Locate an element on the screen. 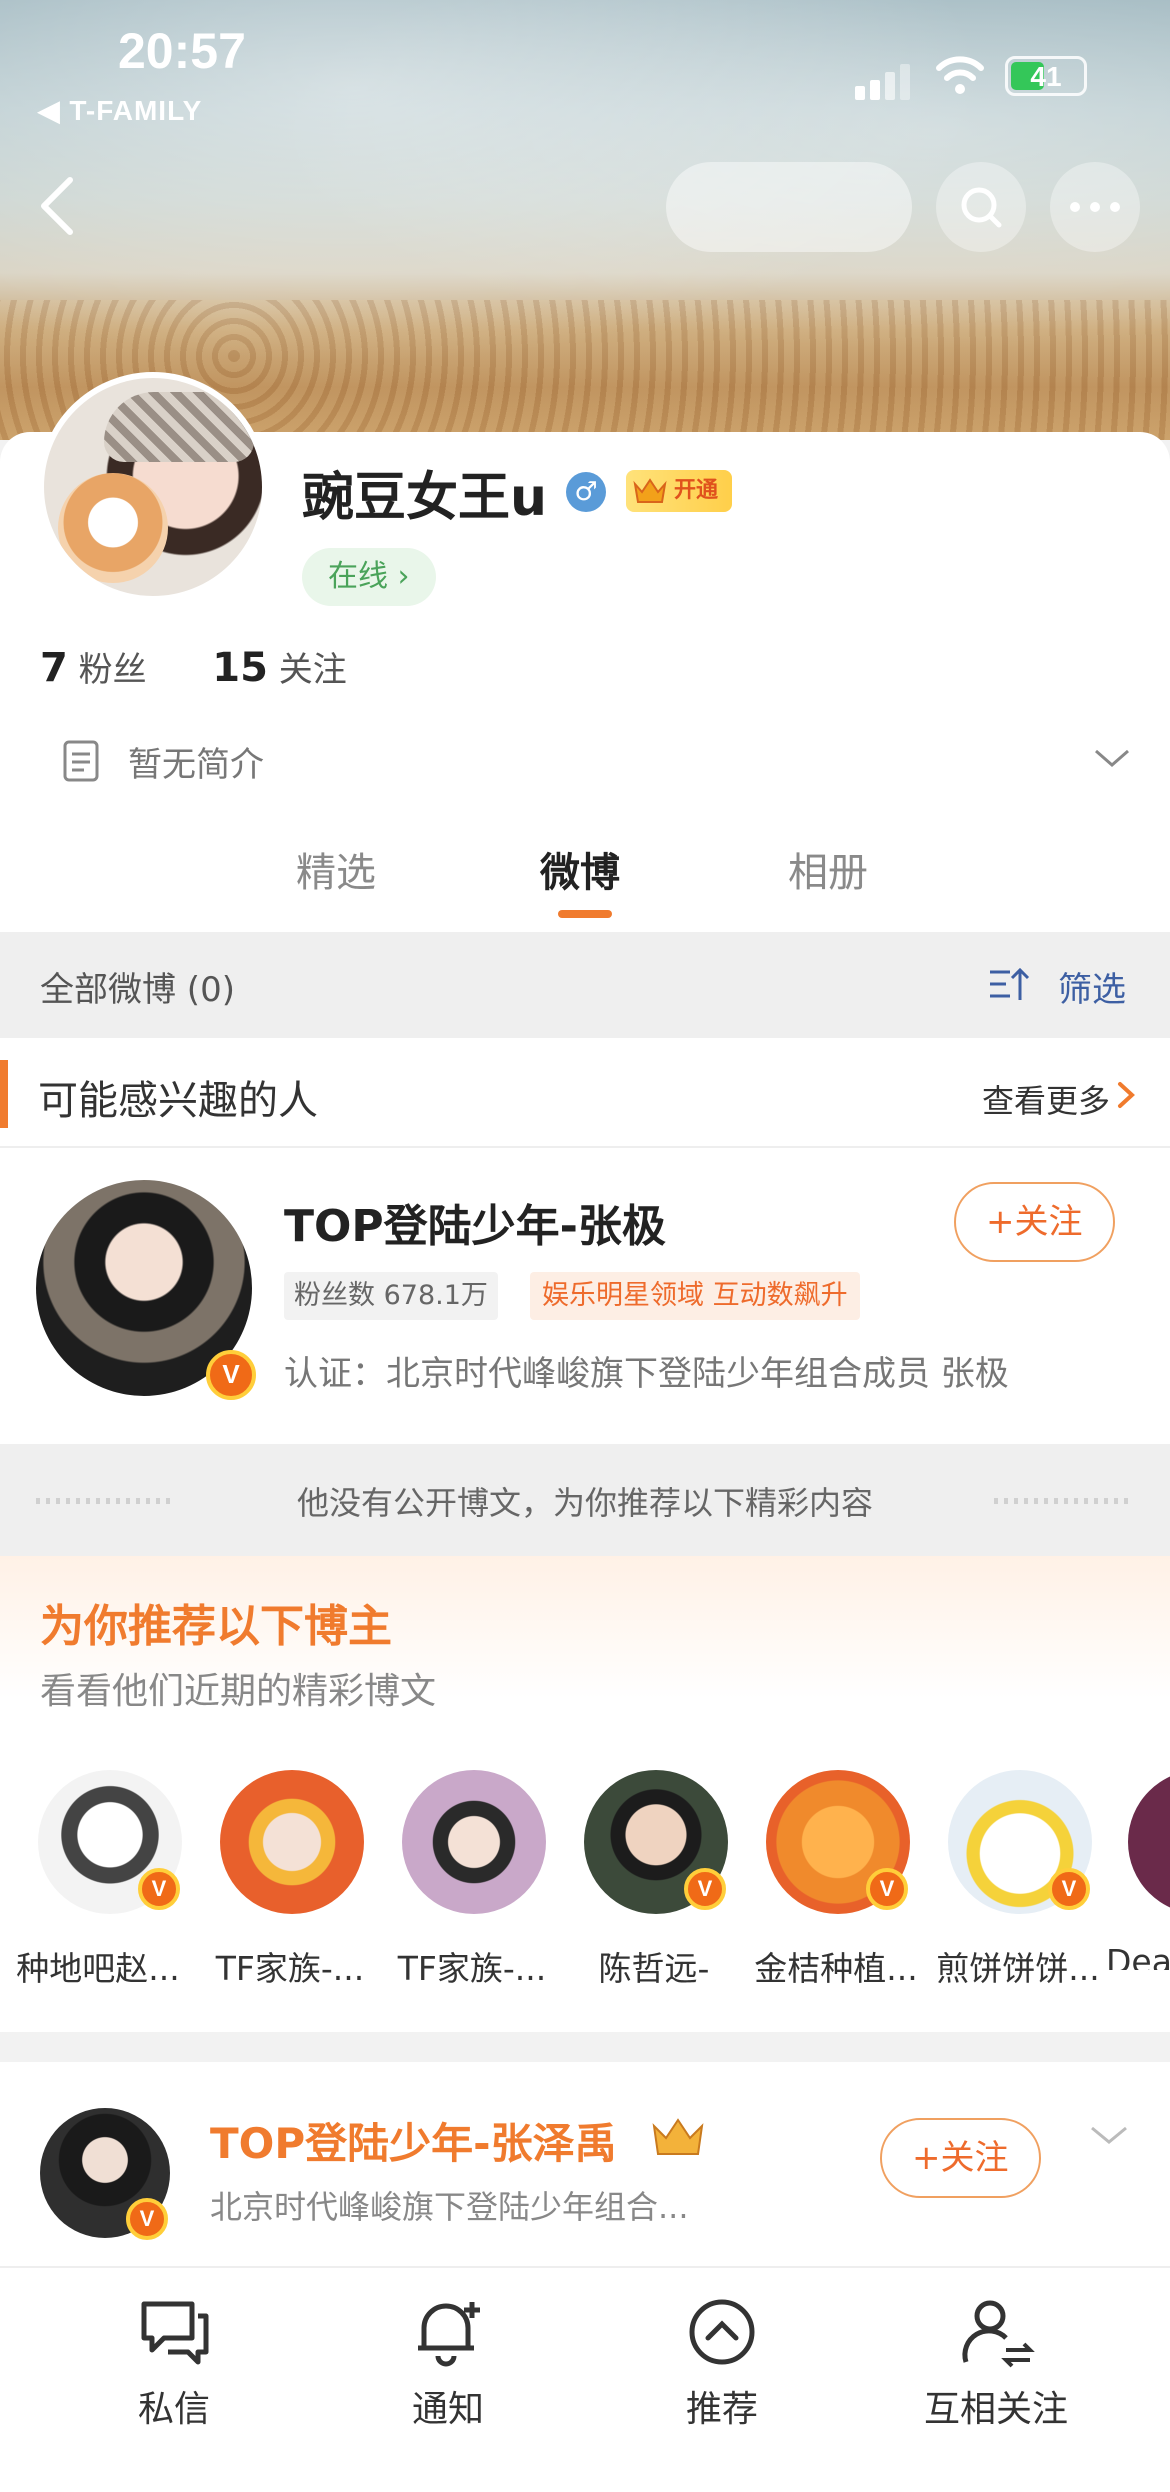 This screenshot has height=2492, width=1170. recommend-subtitle: 看看他们近期的精彩博文 is located at coordinates (238, 1691).